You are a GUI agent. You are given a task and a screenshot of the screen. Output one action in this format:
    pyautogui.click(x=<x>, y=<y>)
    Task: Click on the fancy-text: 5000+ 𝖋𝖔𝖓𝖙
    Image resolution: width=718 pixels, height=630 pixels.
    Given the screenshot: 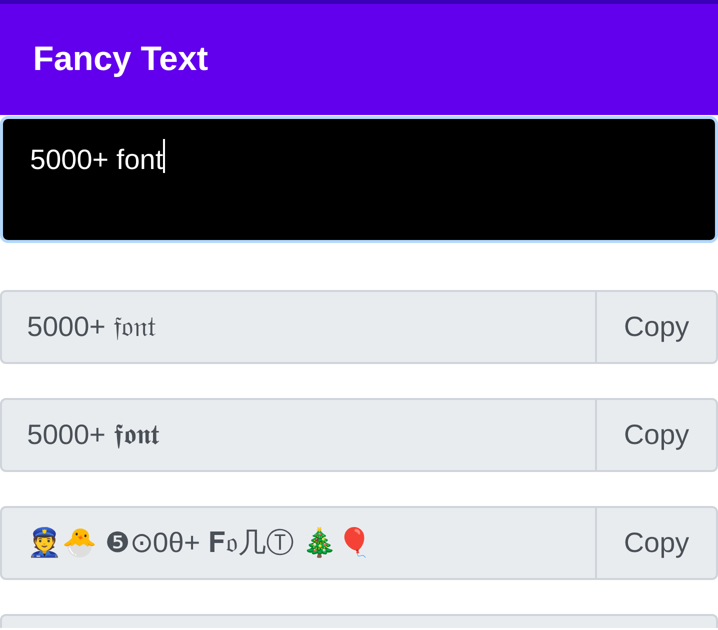 What is the action you would take?
    pyautogui.click(x=93, y=435)
    